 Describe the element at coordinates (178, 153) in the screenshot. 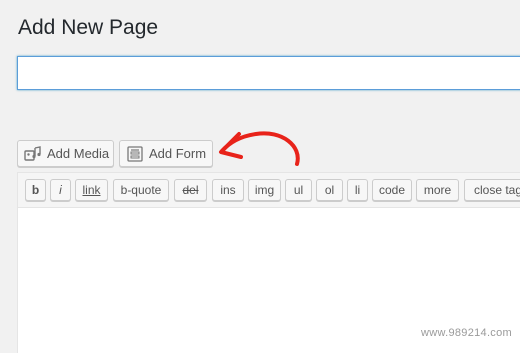

I see `add-form-label: Add Form` at that location.